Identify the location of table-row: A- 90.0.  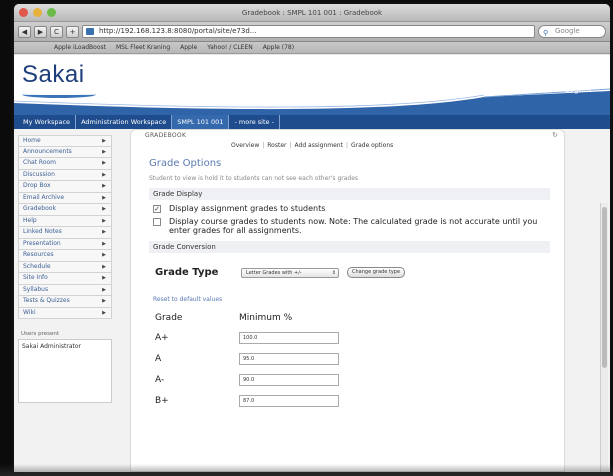
(319, 379).